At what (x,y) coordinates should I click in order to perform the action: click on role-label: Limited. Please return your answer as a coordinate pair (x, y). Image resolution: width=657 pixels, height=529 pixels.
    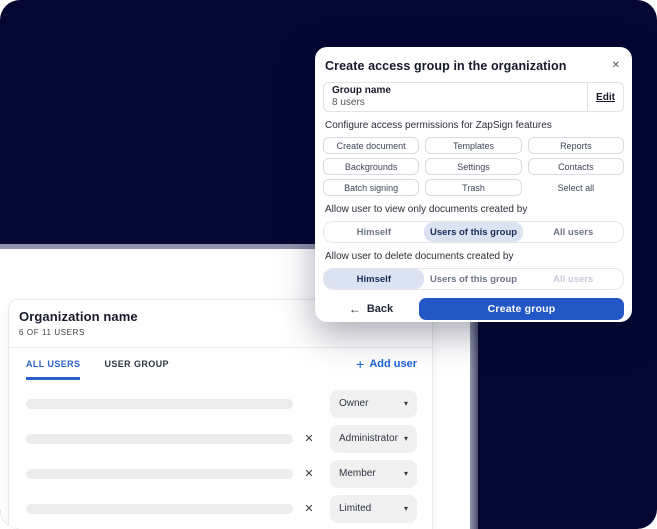
    Looking at the image, I should click on (355, 508).